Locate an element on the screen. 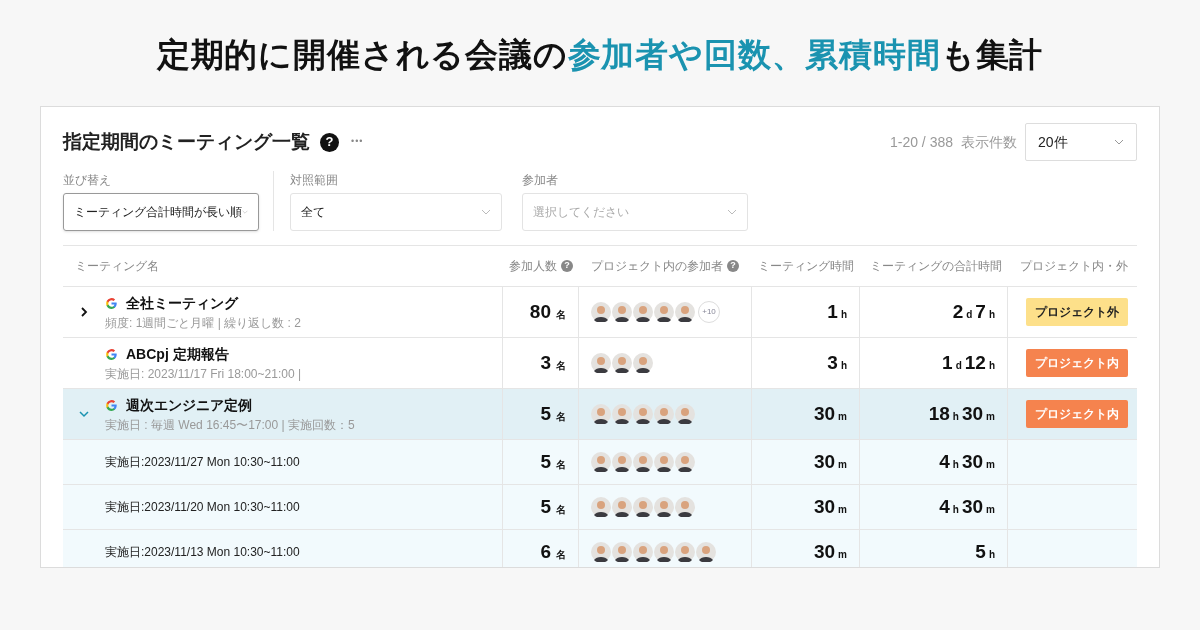 The height and width of the screenshot is (630, 1200). meeting-name: 週次エンジニア定例 is located at coordinates (189, 405).